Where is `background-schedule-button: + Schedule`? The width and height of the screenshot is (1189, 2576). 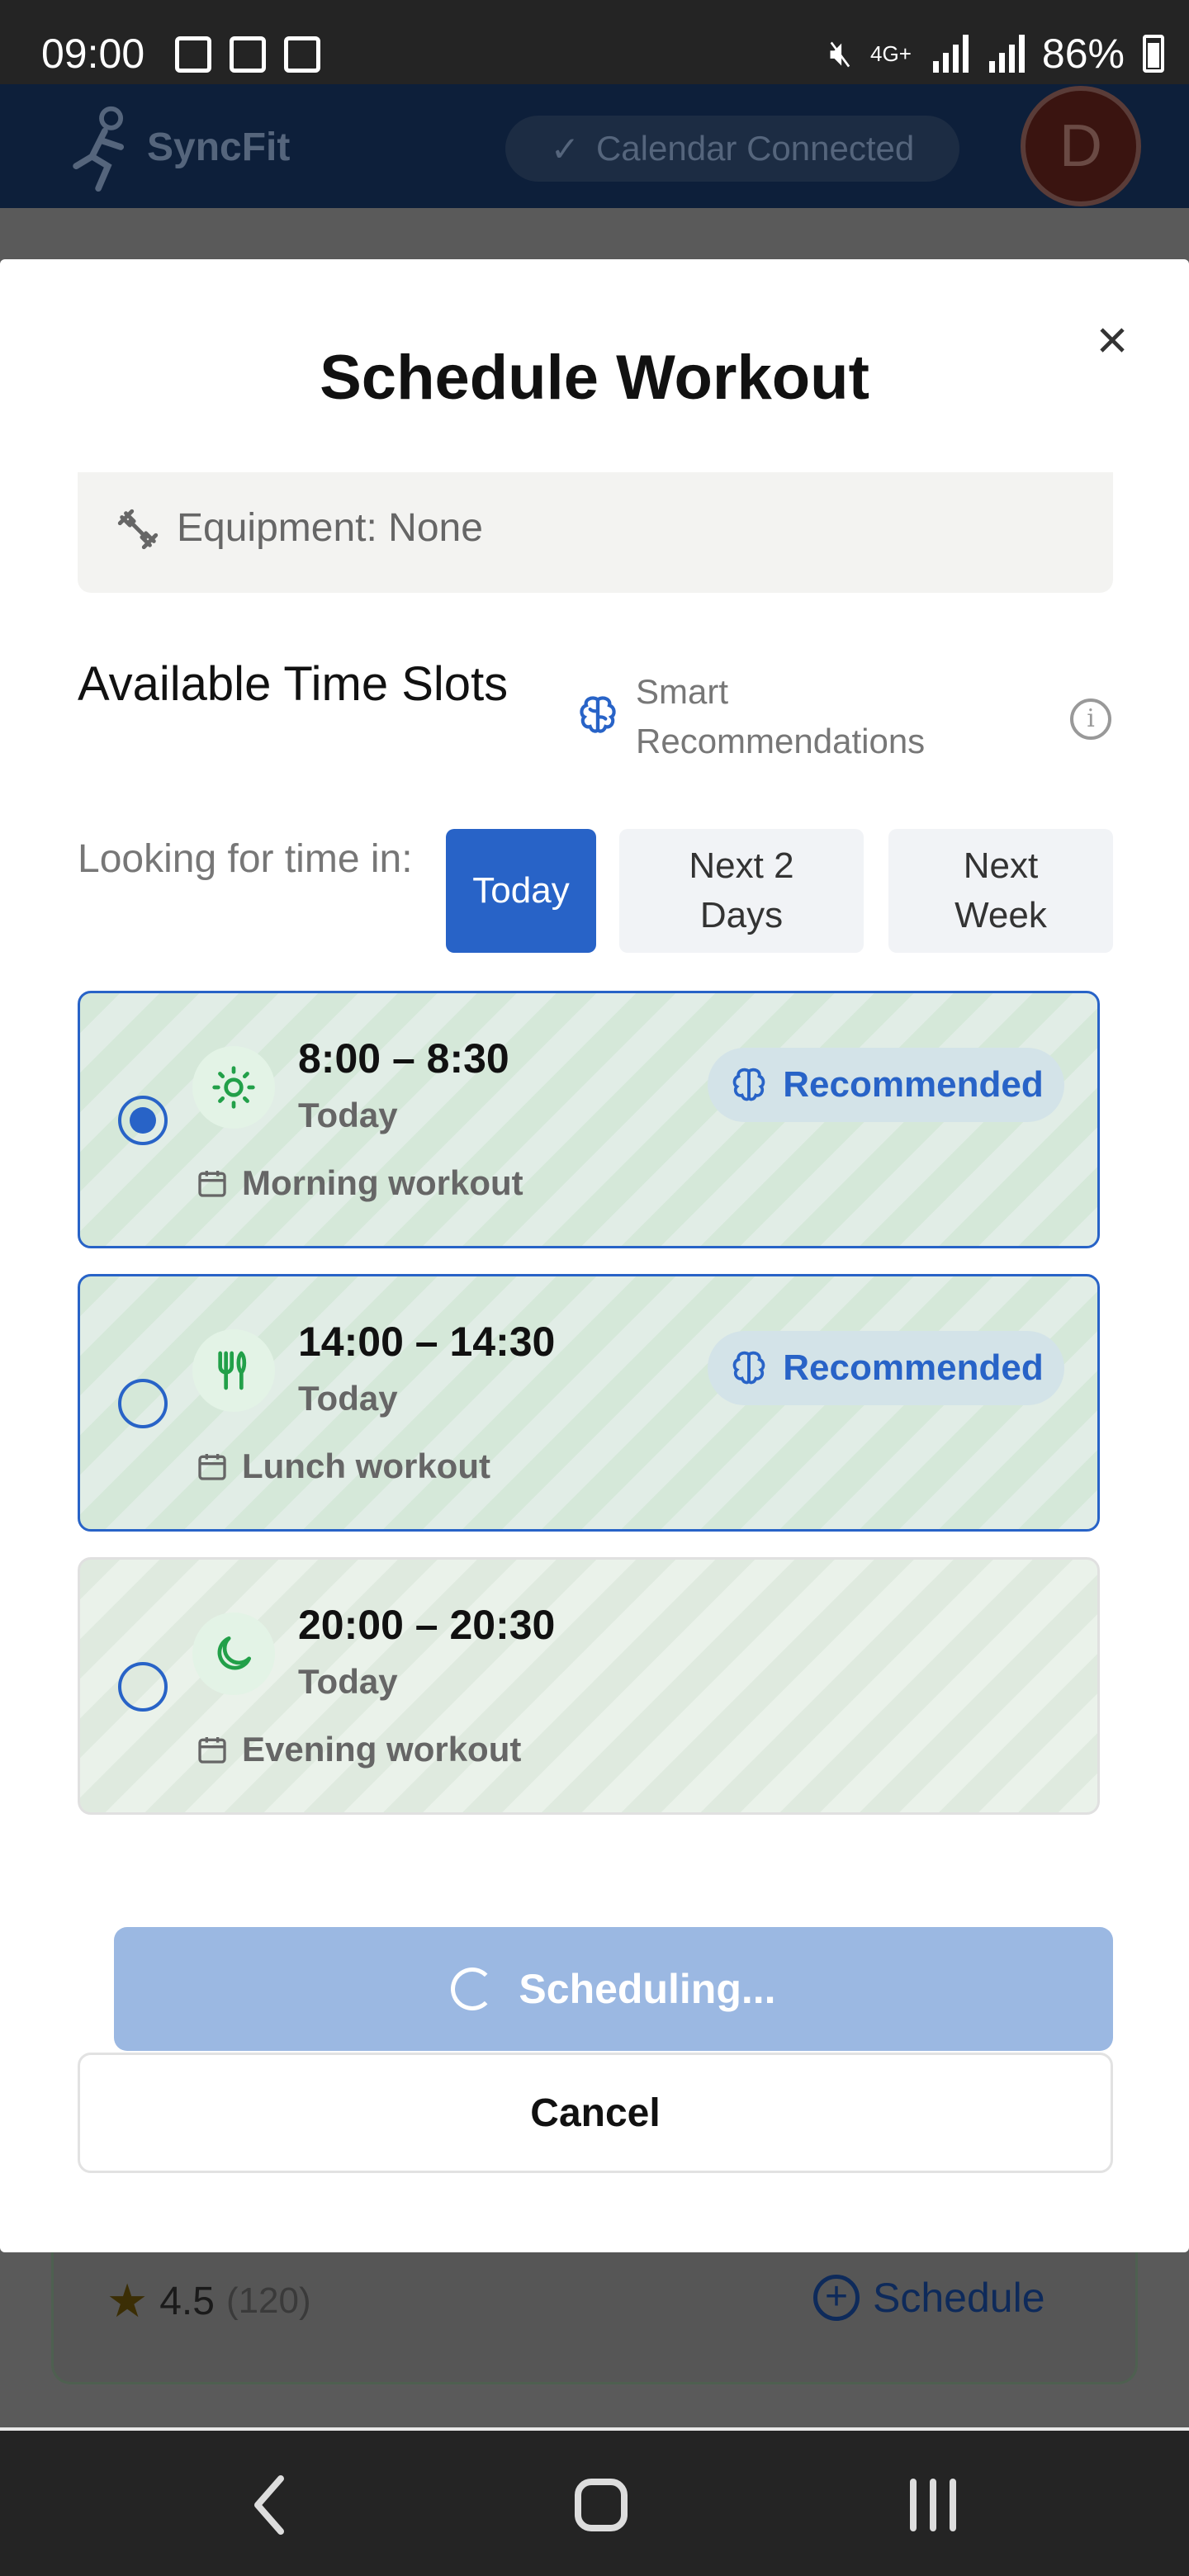 background-schedule-button: + Schedule is located at coordinates (929, 2298).